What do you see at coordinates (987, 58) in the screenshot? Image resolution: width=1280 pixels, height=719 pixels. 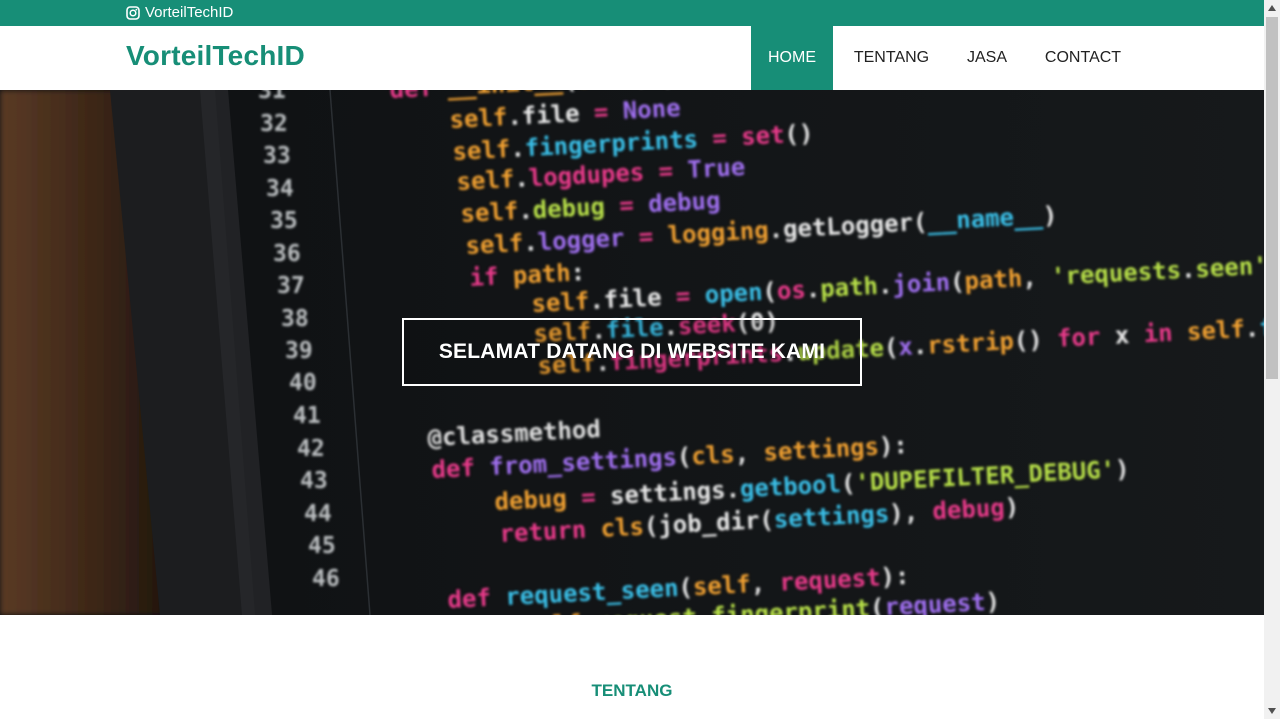 I see `nav-item-jasa: JASA` at bounding box center [987, 58].